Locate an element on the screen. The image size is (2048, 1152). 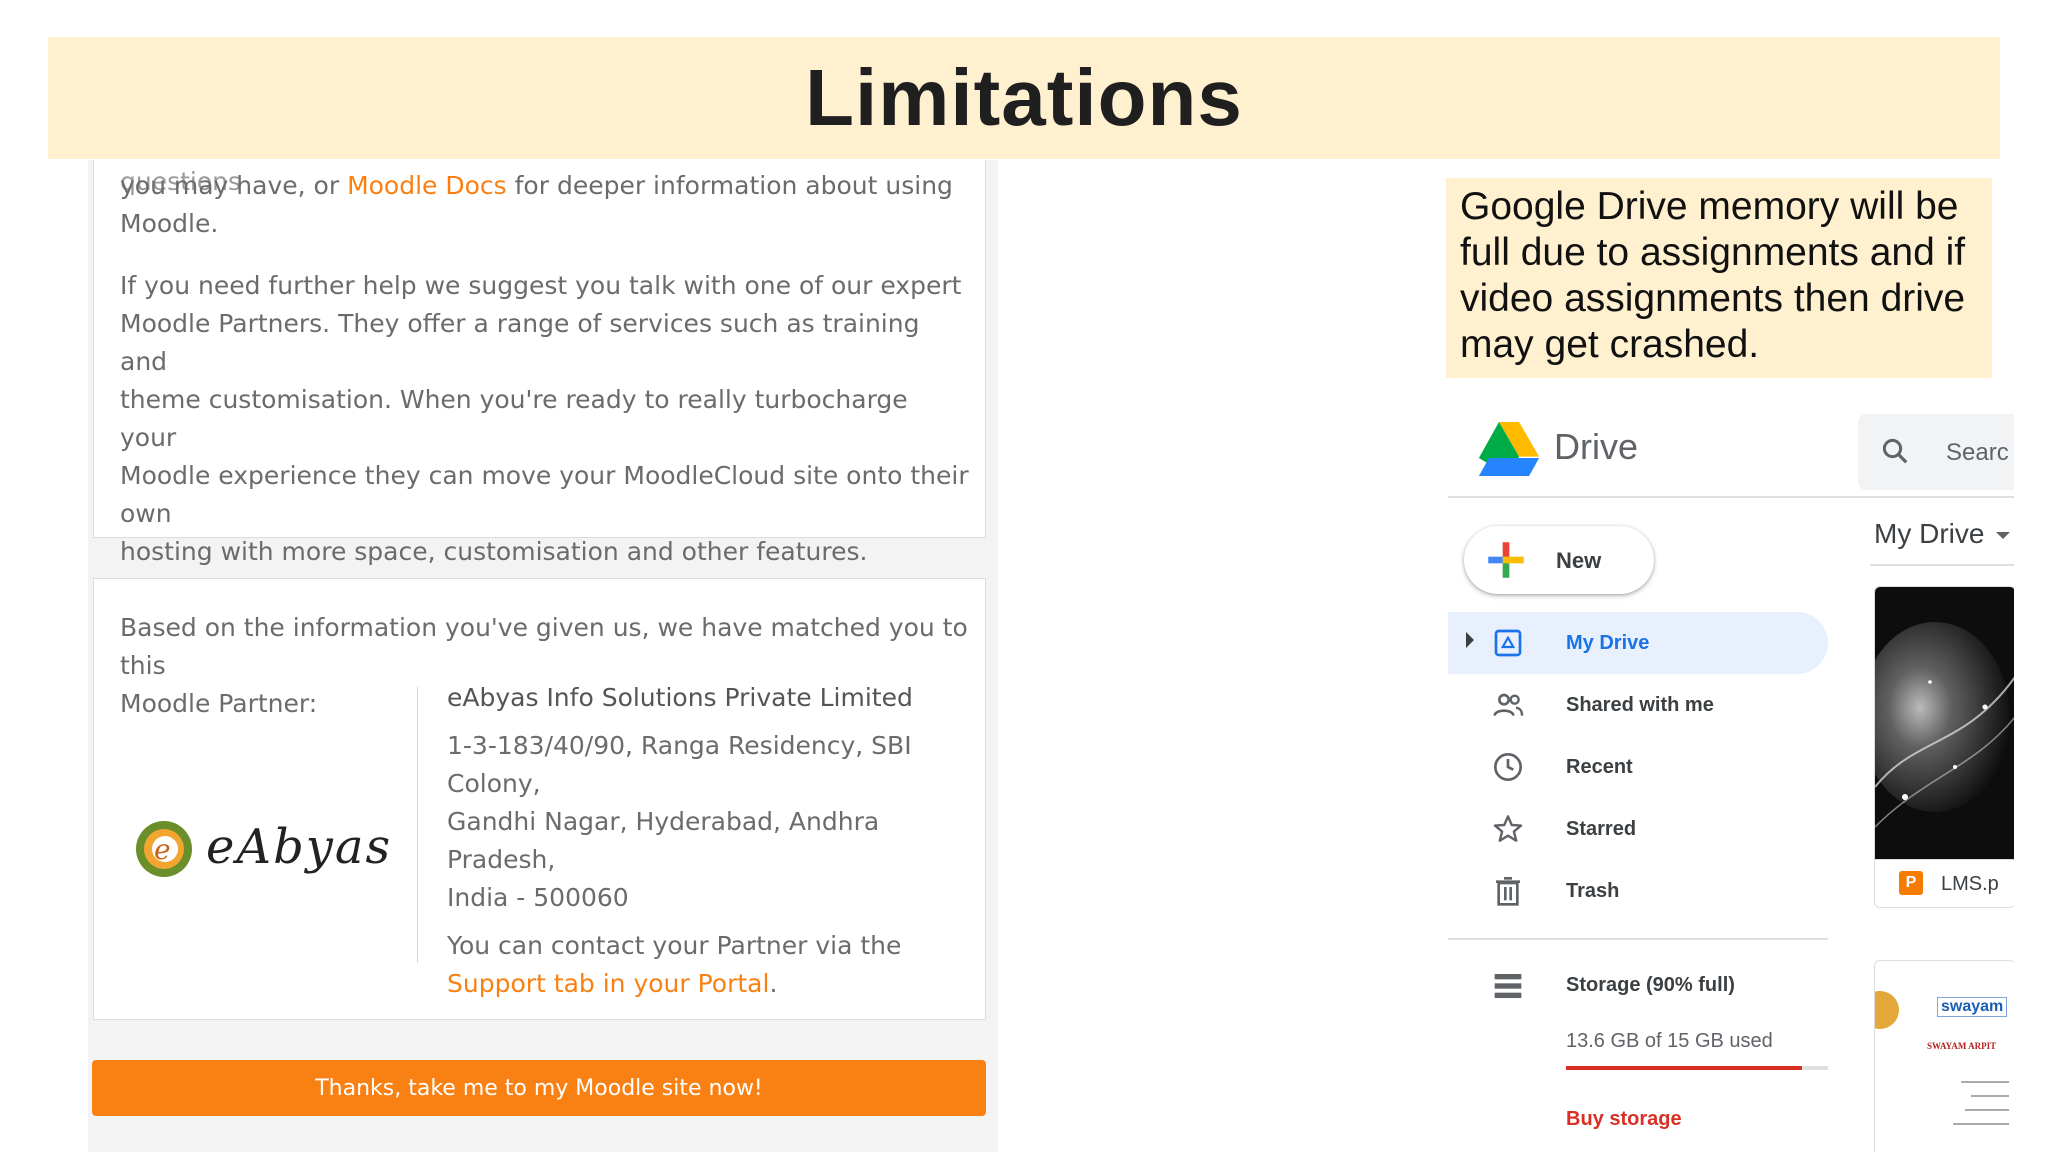
support-portal-link: Support tab in your Portal is located at coordinates (608, 983).